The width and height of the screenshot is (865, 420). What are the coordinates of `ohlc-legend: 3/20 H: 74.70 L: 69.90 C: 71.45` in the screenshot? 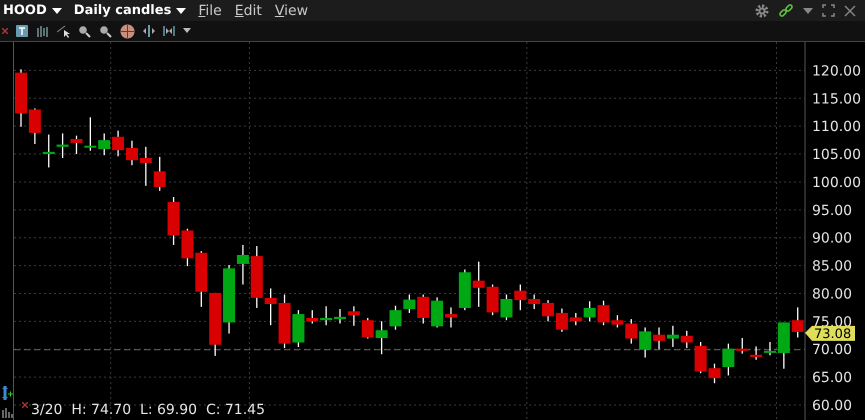 It's located at (148, 410).